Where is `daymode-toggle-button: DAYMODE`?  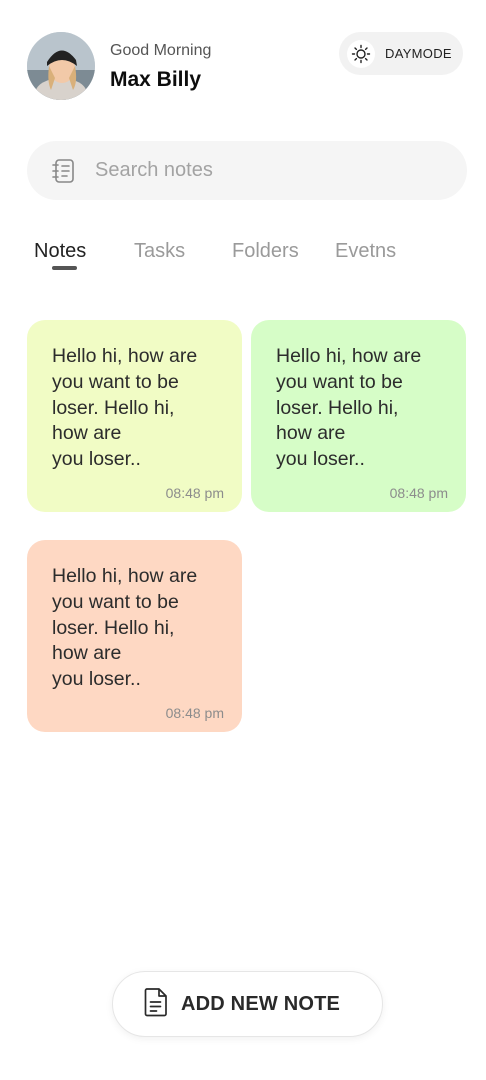
daymode-toggle-button: DAYMODE is located at coordinates (401, 53).